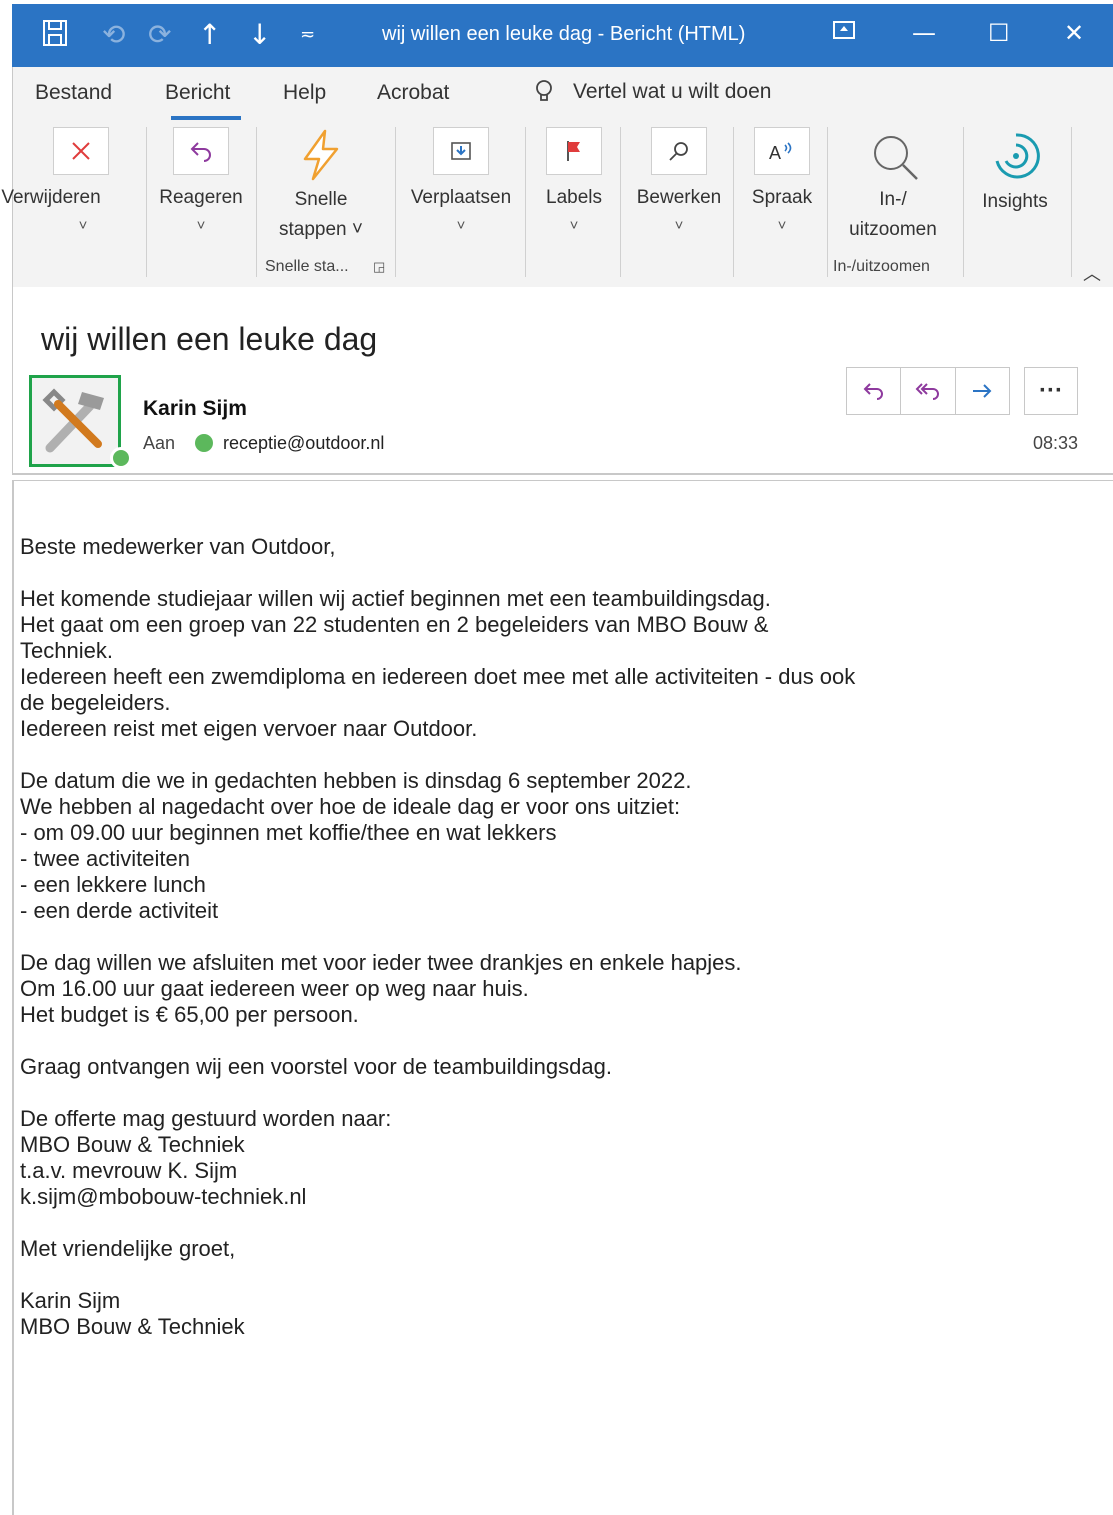  I want to click on zoom-button, so click(895, 157).